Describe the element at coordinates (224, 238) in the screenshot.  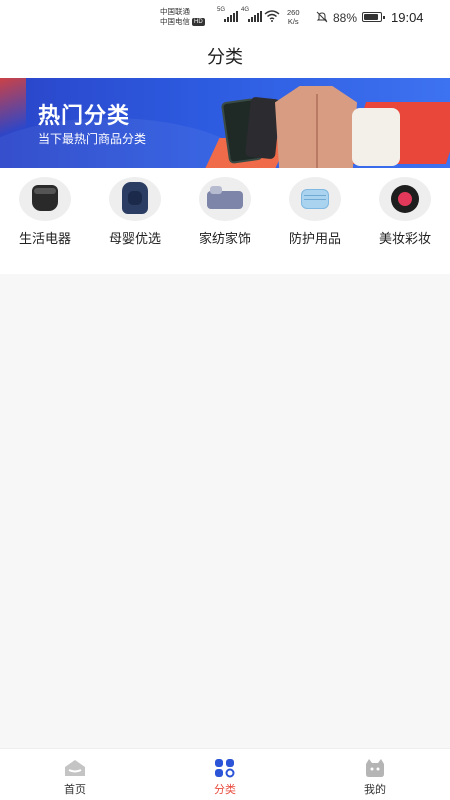
I see `category-label: 家纺家饰` at that location.